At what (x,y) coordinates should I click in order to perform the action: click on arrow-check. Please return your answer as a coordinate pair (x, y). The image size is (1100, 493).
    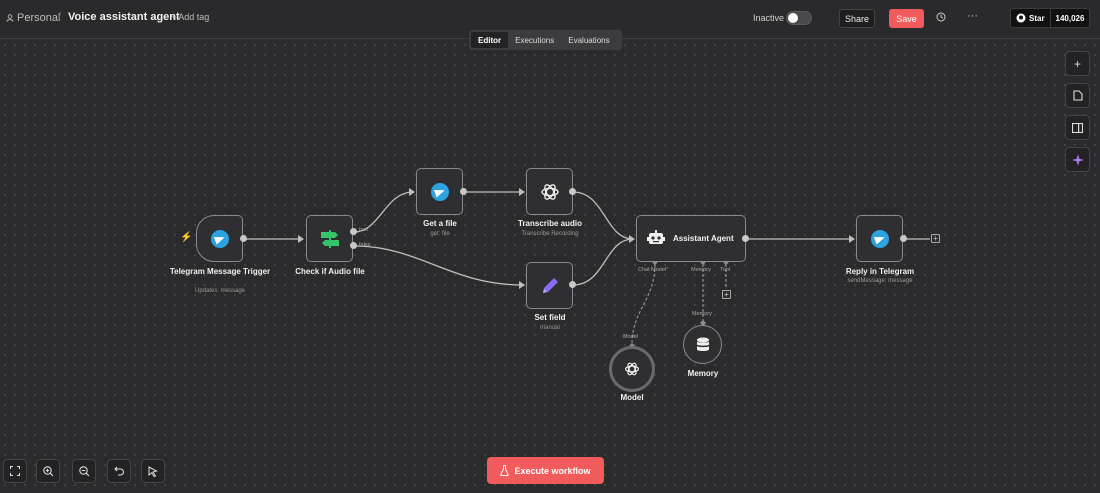
    Looking at the image, I should click on (301, 239).